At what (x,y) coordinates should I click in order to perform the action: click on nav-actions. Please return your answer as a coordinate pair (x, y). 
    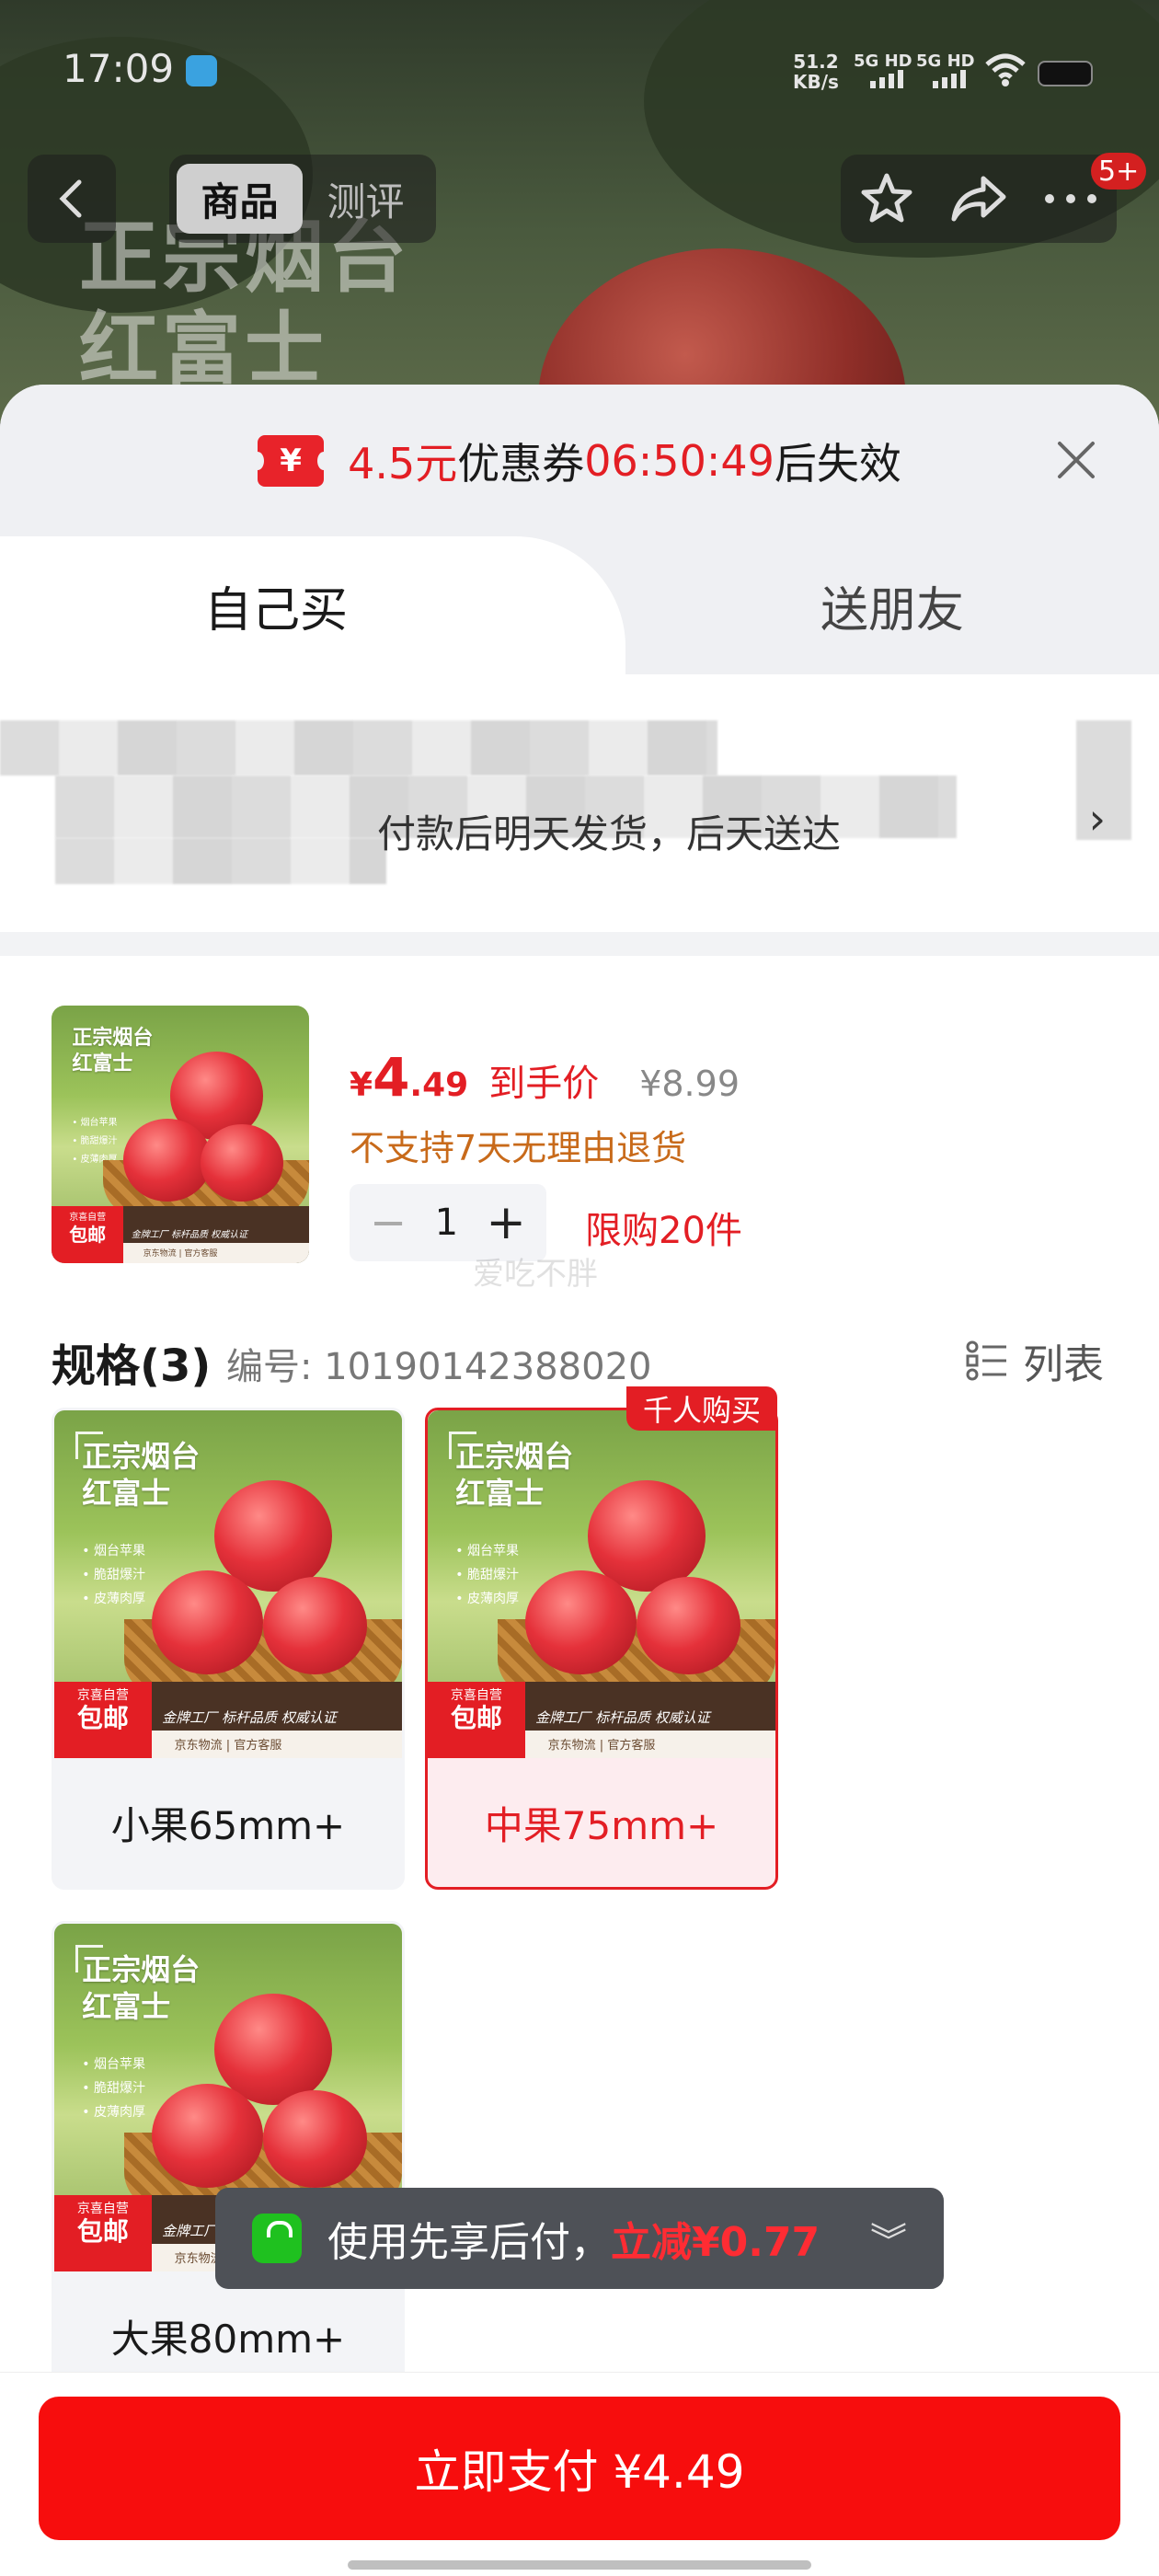
    Looking at the image, I should click on (979, 199).